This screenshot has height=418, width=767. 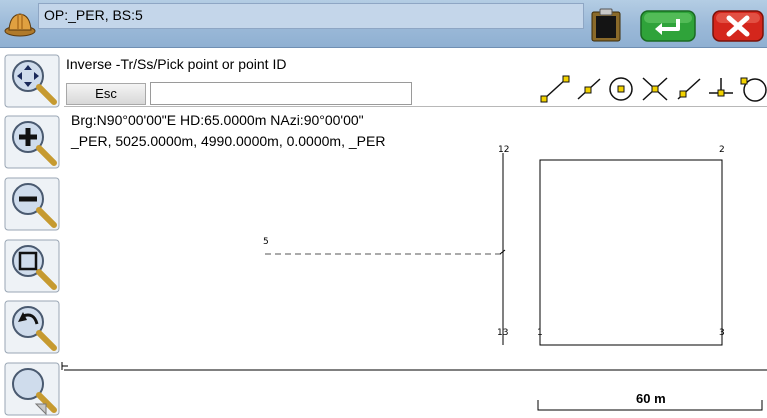 What do you see at coordinates (655, 89) in the screenshot?
I see `intersection-snap-icon` at bounding box center [655, 89].